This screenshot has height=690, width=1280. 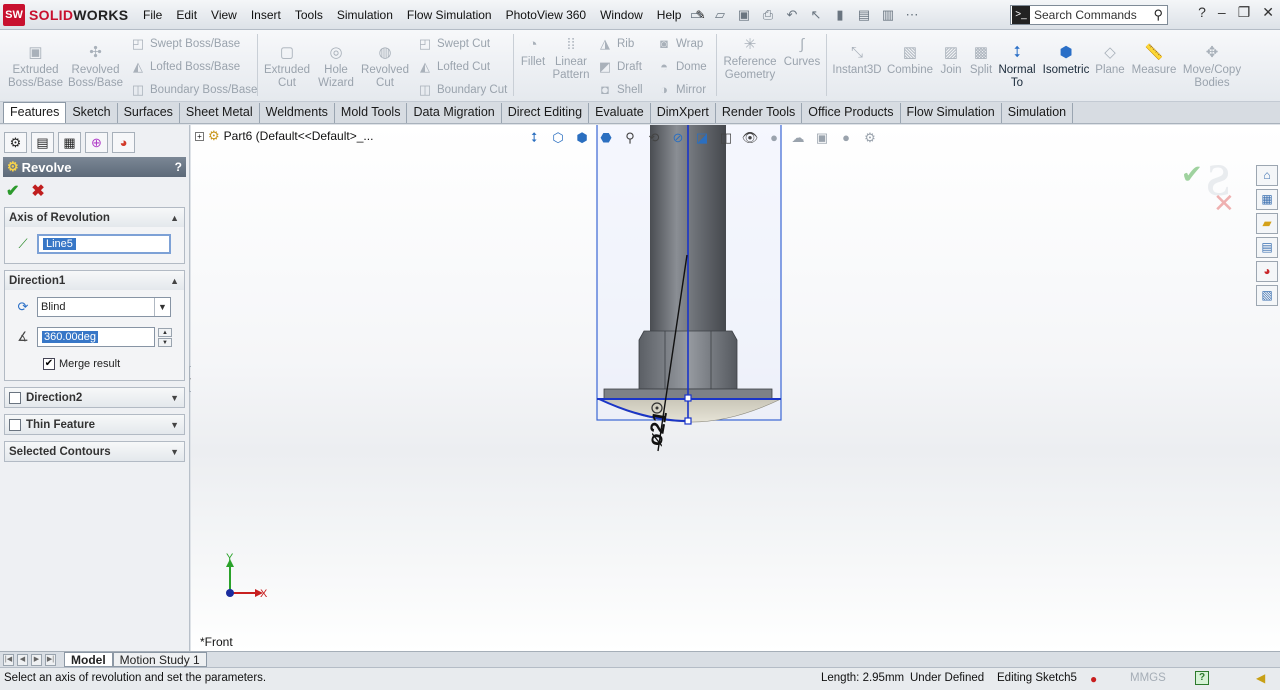 I want to click on view-palette-icon: ▤, so click(x=1267, y=247).